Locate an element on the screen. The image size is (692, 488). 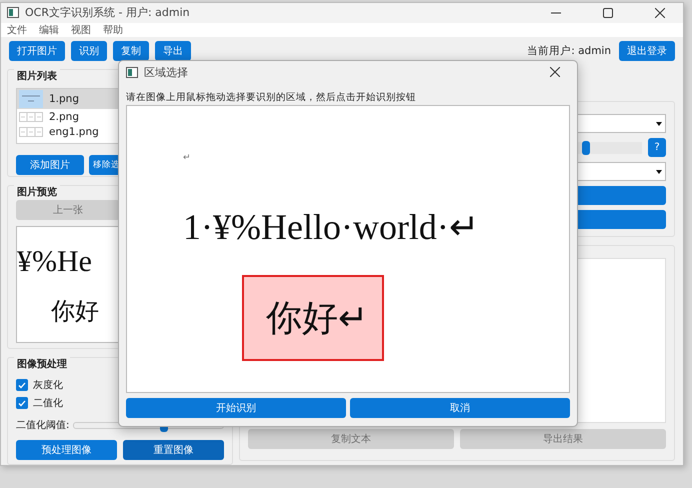
current-user-label: 当前用户: admin is located at coordinates (569, 51).